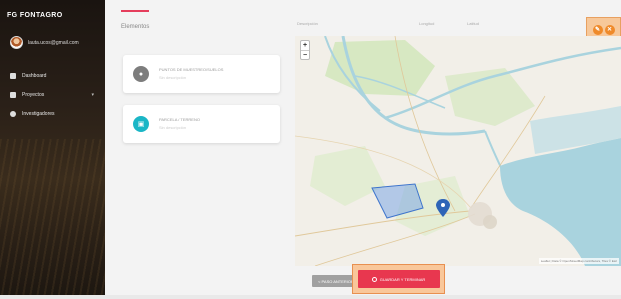 The image size is (621, 299). Describe the element at coordinates (141, 74) in the screenshot. I see `location-pin-icon: ●` at that location.